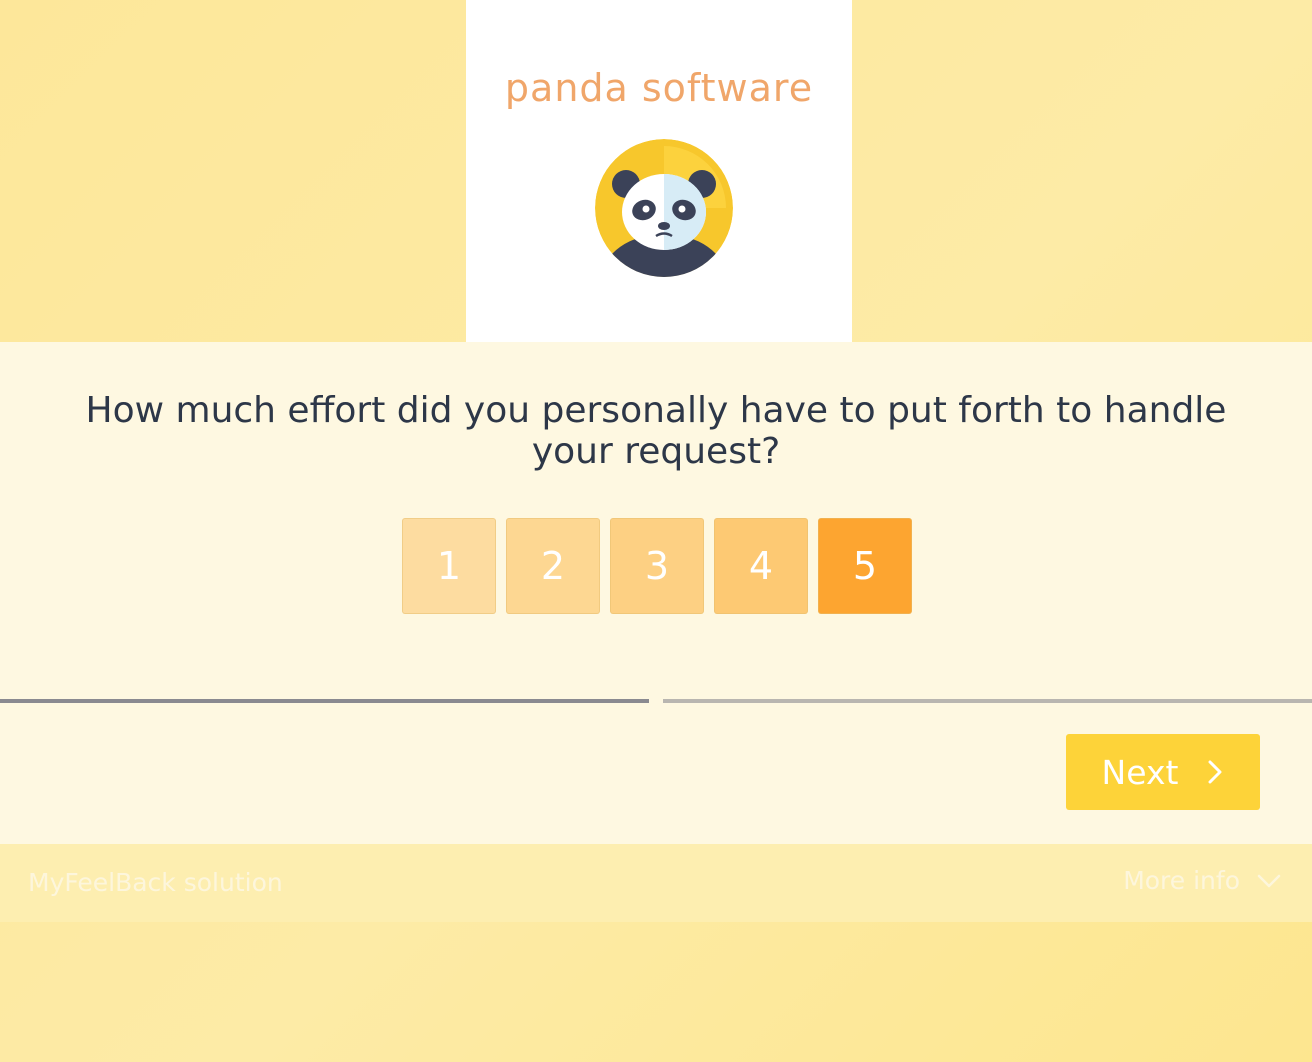 This screenshot has width=1312, height=1062. Describe the element at coordinates (656, 702) in the screenshot. I see `progress-bar` at that location.